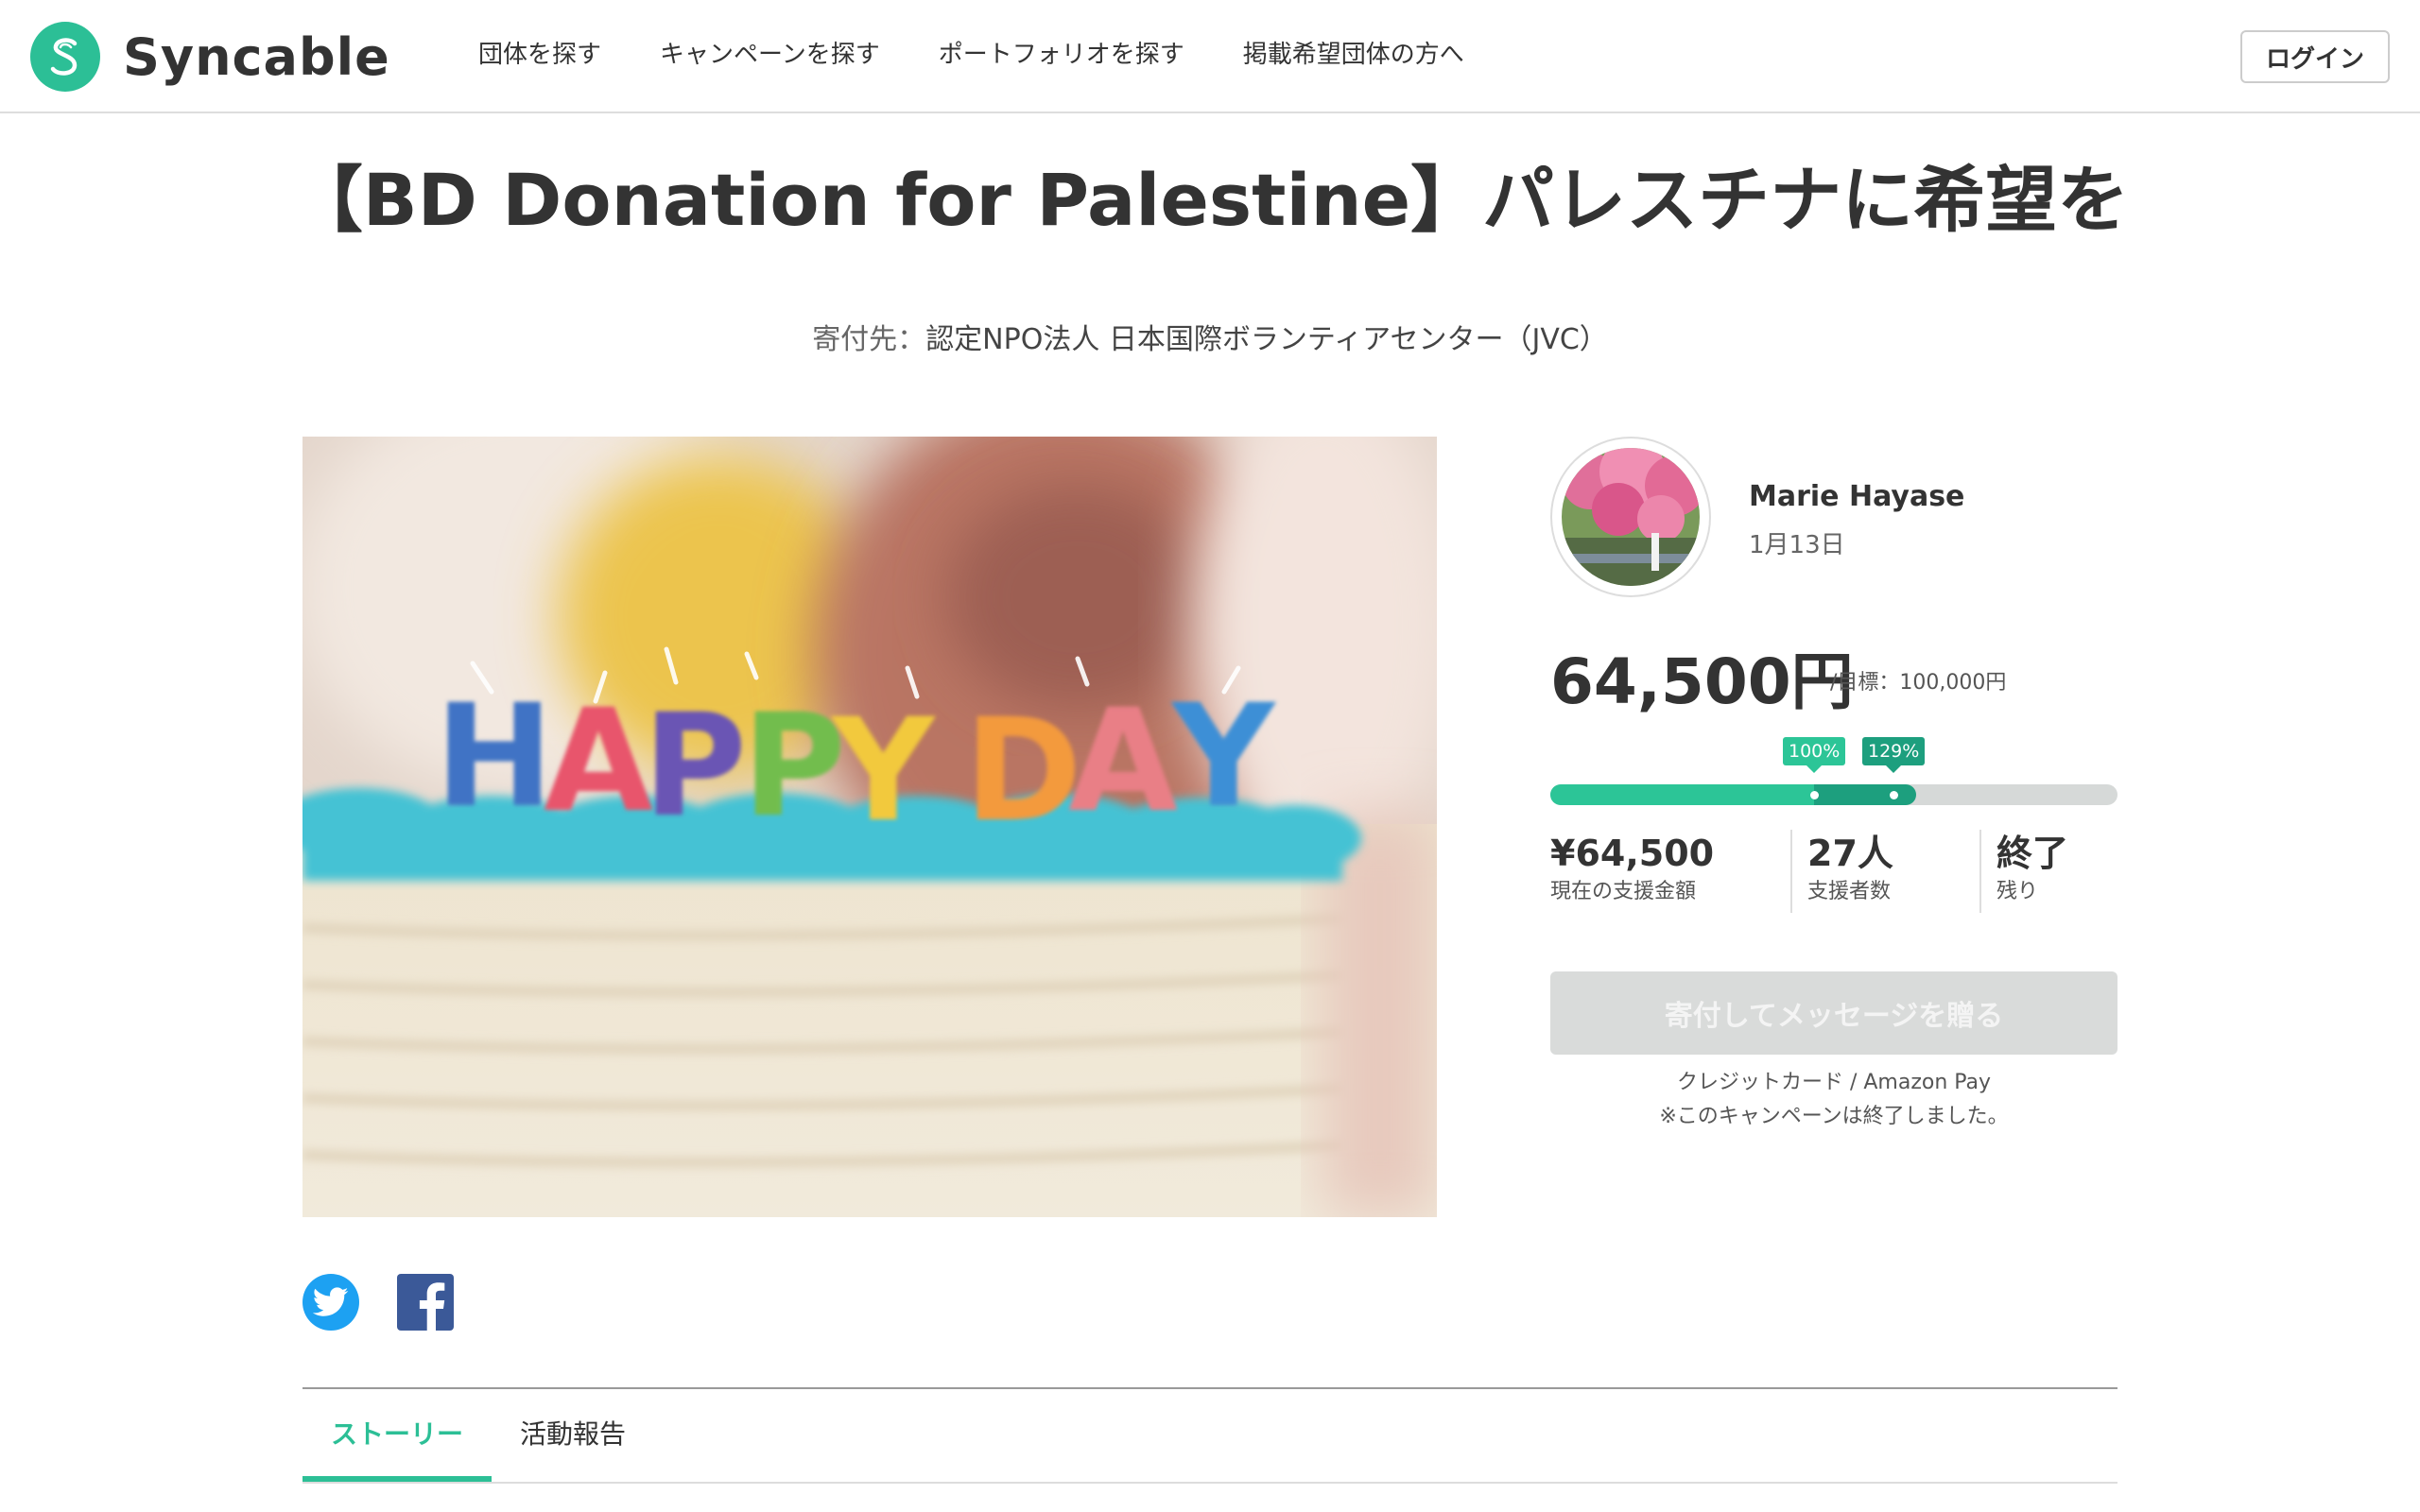 This screenshot has width=2420, height=1512. What do you see at coordinates (1702, 681) in the screenshot?
I see `raised-amount: 64,500円` at bounding box center [1702, 681].